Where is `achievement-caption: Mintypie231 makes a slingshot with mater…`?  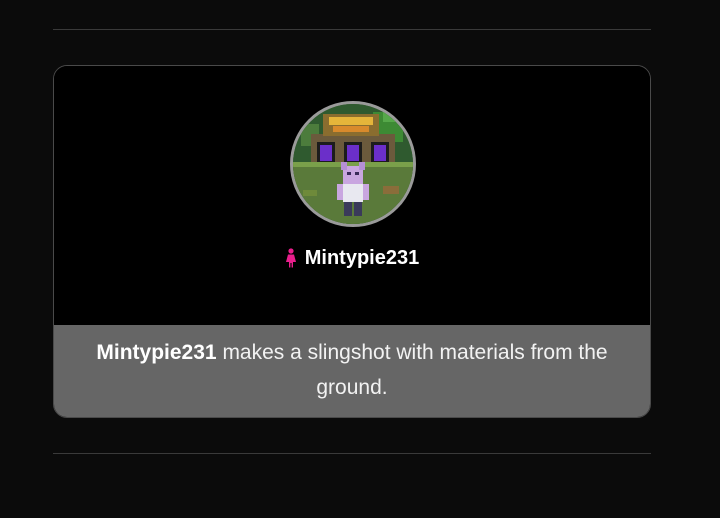 achievement-caption: Mintypie231 makes a slingshot with mater… is located at coordinates (352, 371).